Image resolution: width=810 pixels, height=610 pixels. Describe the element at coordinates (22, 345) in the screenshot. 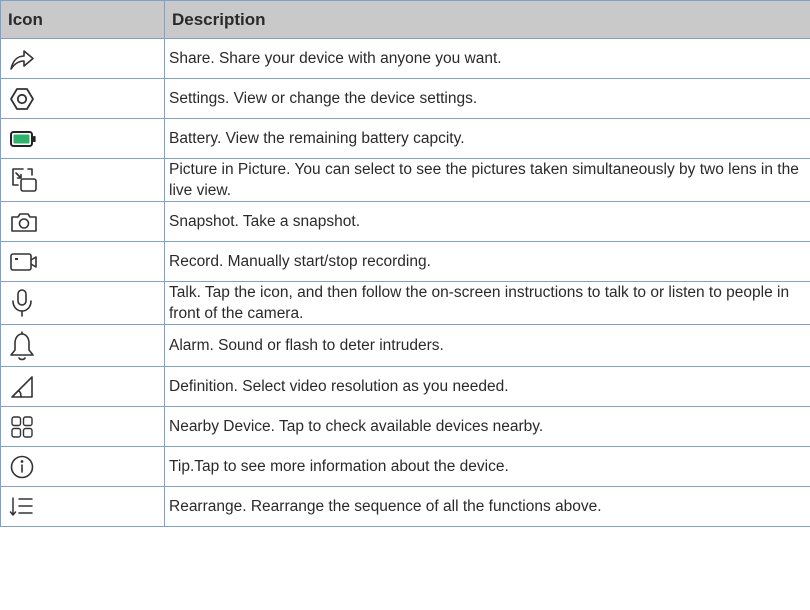

I see `bell-icon` at that location.